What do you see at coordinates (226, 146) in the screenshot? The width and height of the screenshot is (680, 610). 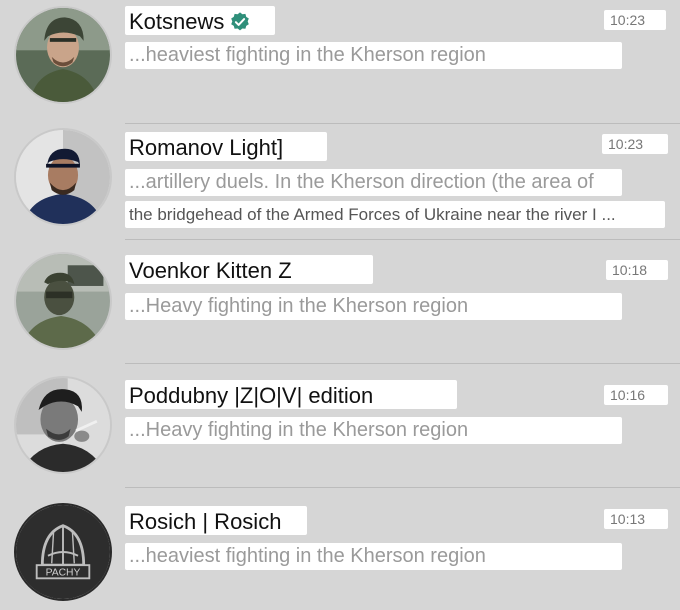 I see `chat-name: Romanov Light]` at bounding box center [226, 146].